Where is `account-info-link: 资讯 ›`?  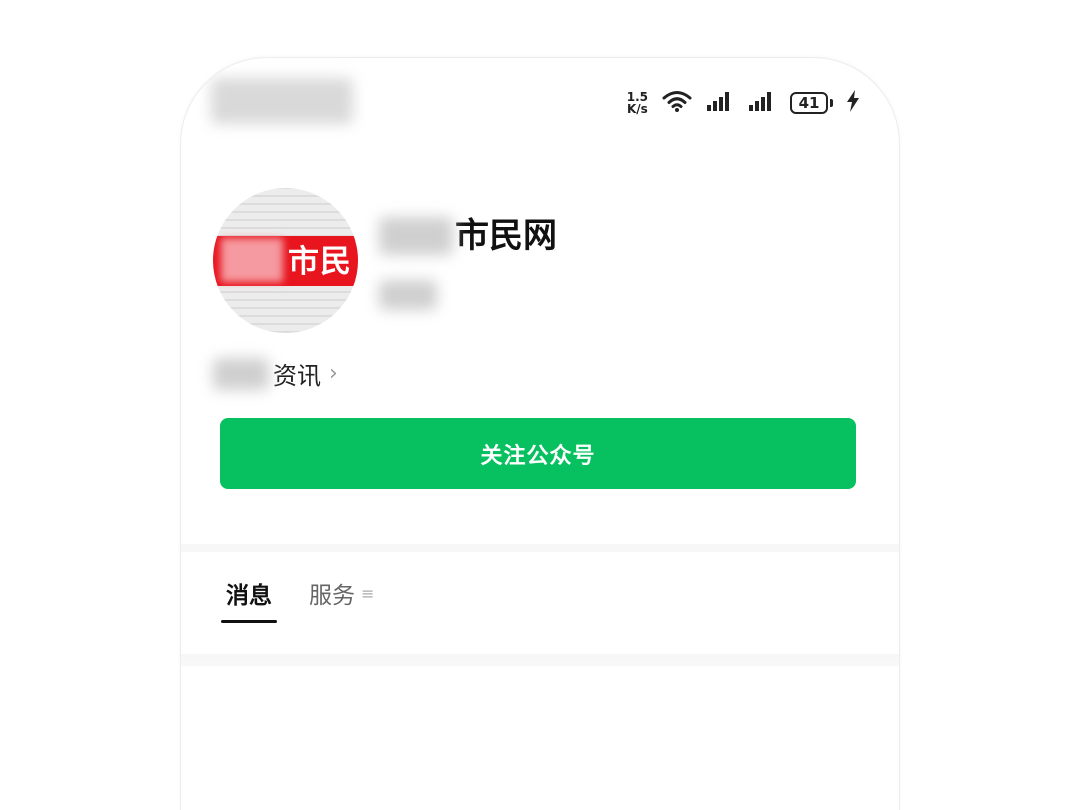 account-info-link: 资讯 › is located at coordinates (275, 373).